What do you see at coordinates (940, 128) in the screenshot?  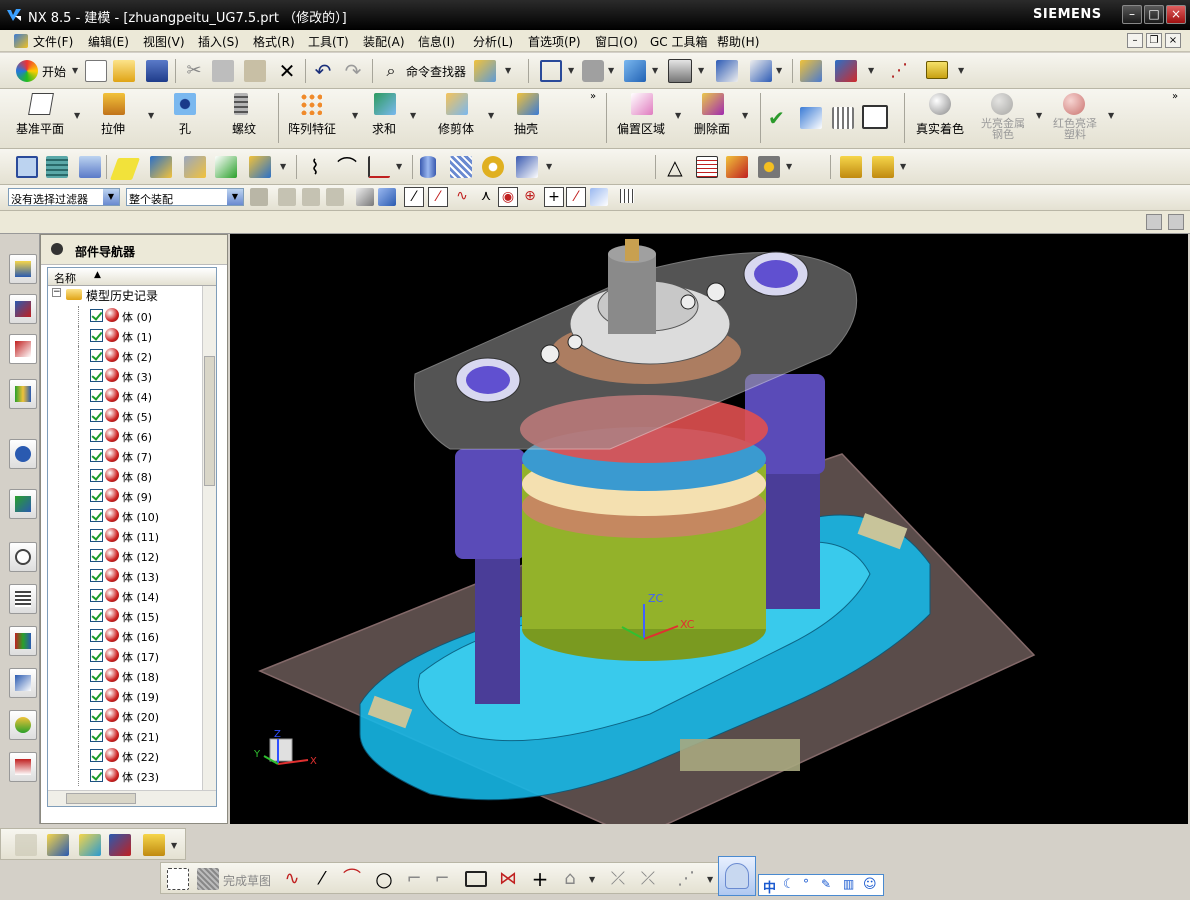 I see `true-shading-button: 真实着色` at bounding box center [940, 128].